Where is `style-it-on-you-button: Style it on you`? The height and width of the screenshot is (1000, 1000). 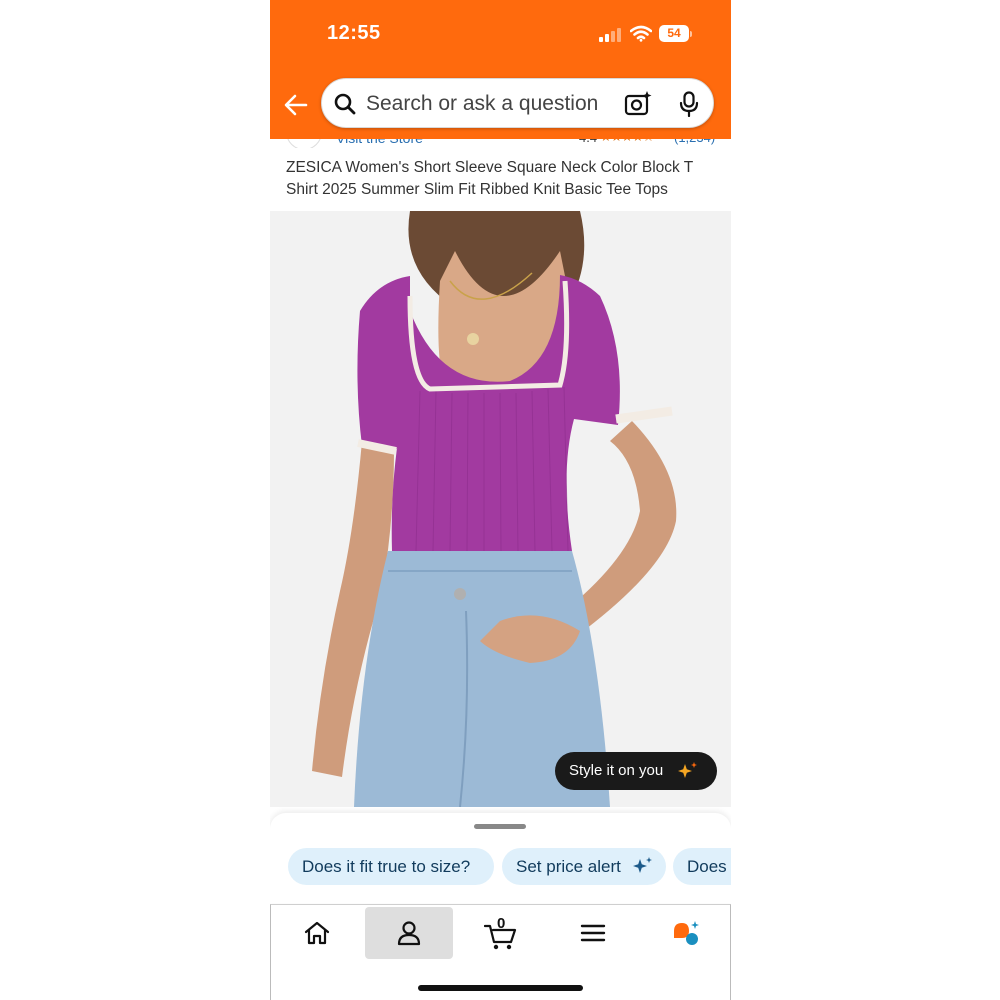
style-it-on-you-button: Style it on you is located at coordinates (636, 771).